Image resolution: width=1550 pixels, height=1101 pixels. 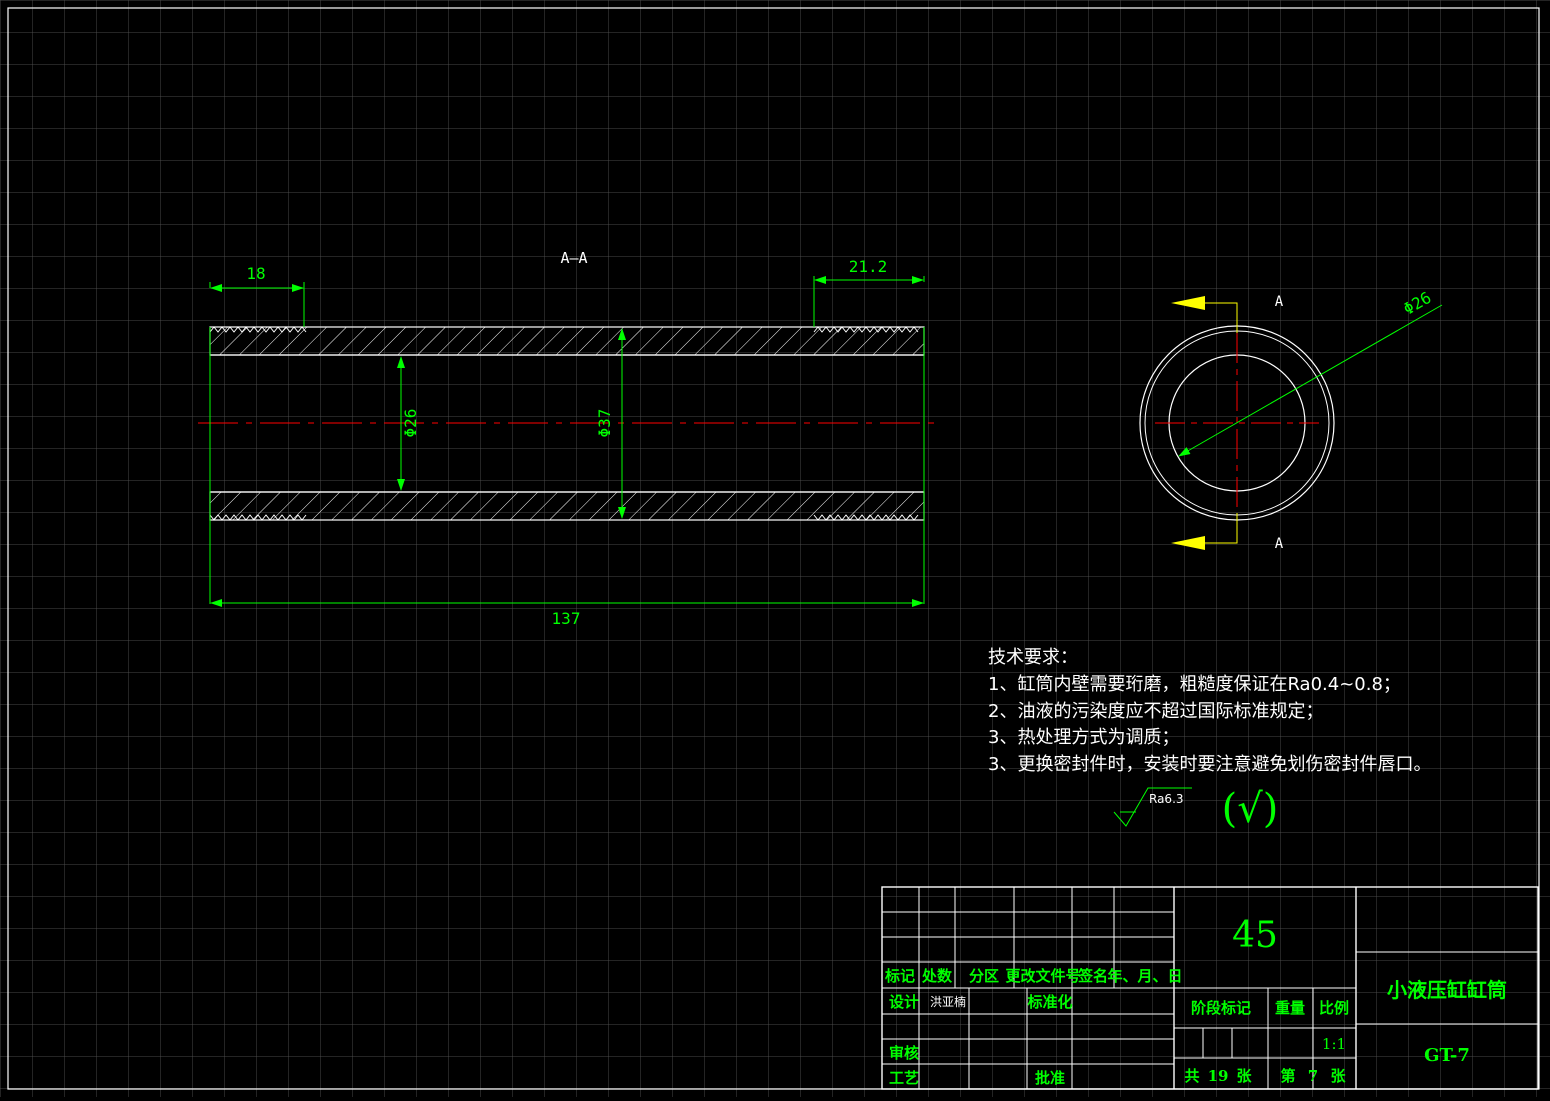 What do you see at coordinates (567, 506) in the screenshot?
I see `lower-wall-hatch` at bounding box center [567, 506].